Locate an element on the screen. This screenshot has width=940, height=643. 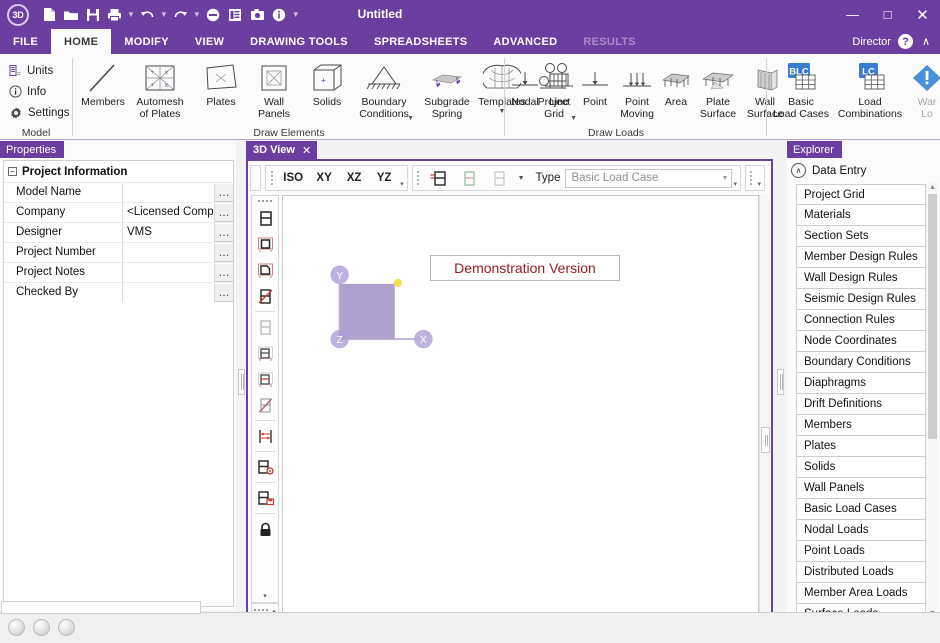
sidebar-item-basic-load-cases: Basic Load Cases is located at coordinates (861, 509).